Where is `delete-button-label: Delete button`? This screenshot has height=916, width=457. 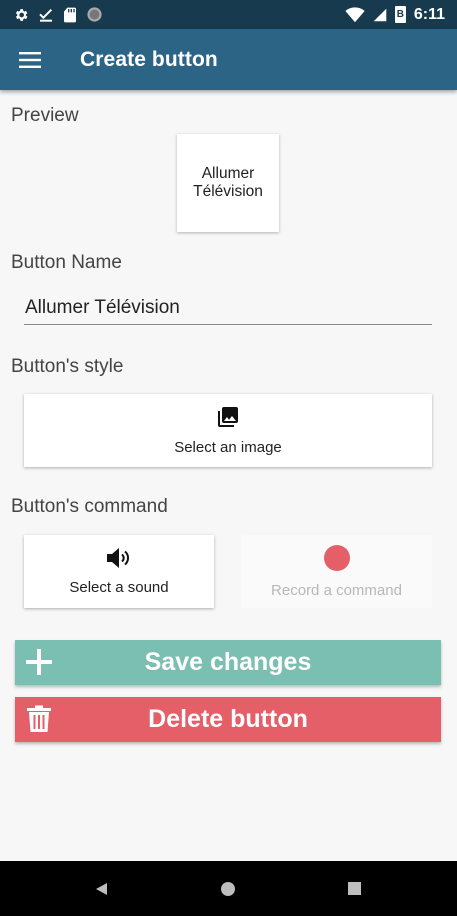
delete-button-label: Delete button is located at coordinates (228, 719).